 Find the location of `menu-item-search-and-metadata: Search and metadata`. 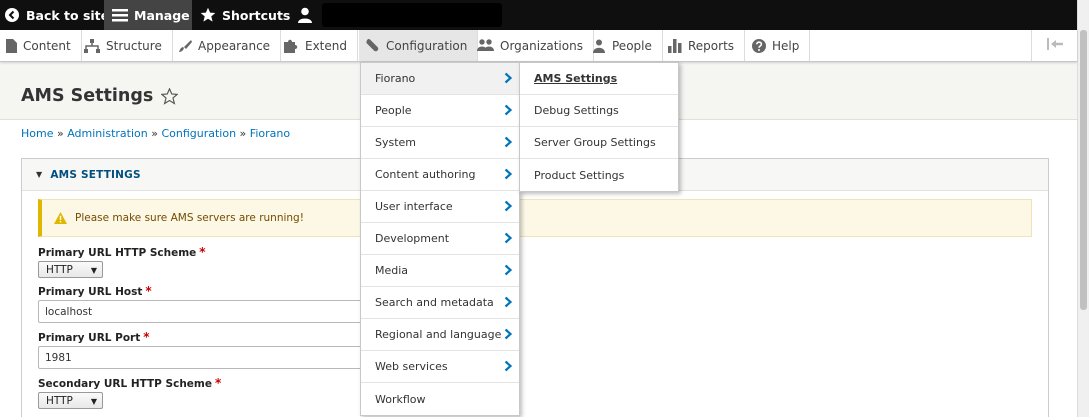

menu-item-search-and-metadata: Search and metadata is located at coordinates (440, 303).